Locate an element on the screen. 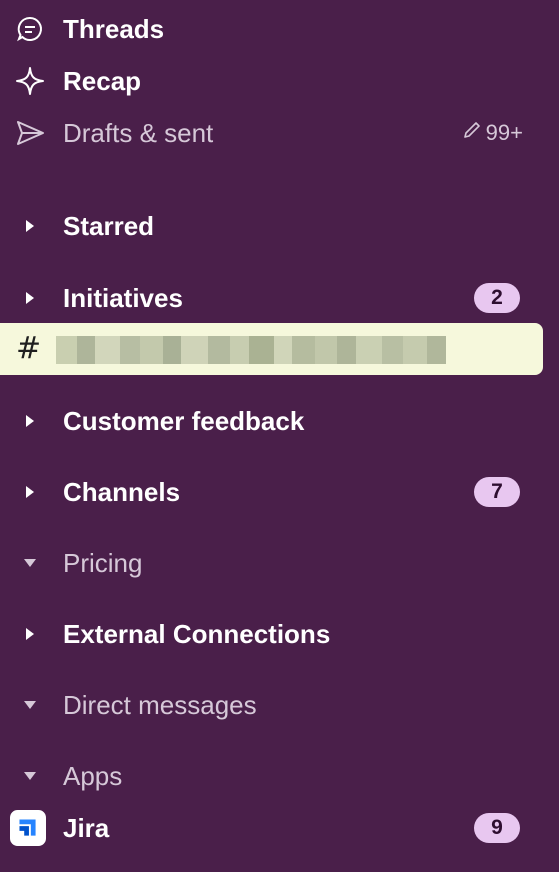 The image size is (559, 872). section-label: Customer feedback is located at coordinates (184, 421).